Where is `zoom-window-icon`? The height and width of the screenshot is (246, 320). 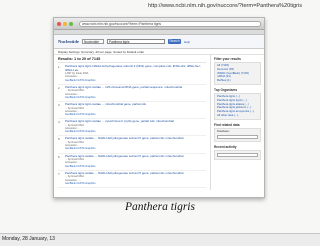 zoom-window-icon is located at coordinates (71, 23).